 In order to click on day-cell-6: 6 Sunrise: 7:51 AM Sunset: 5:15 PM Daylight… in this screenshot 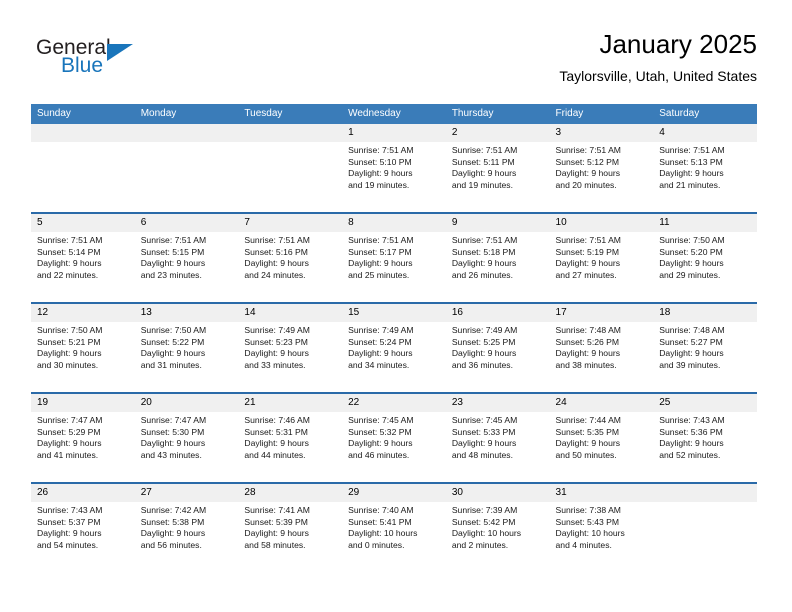, I will do `click(186, 258)`.